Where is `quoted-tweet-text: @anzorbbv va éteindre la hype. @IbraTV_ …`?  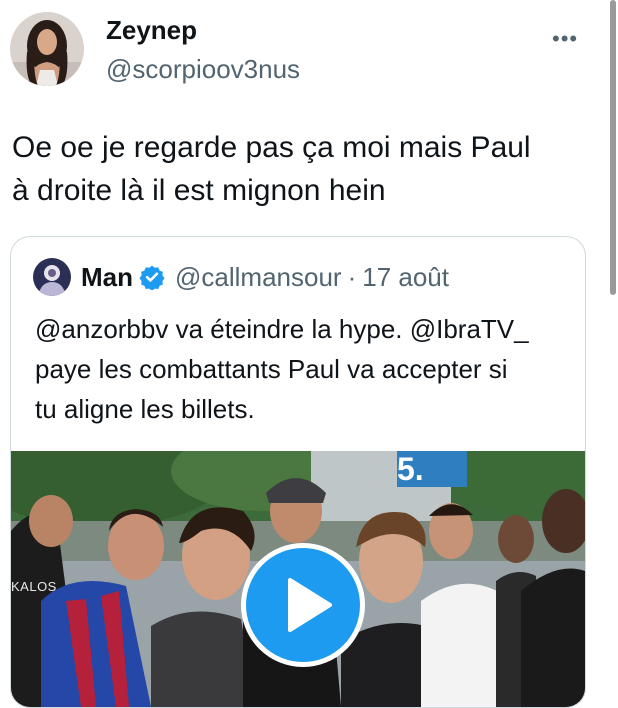 quoted-tweet-text: @anzorbbv va éteindre la hype. @IbraTV_ … is located at coordinates (305, 369).